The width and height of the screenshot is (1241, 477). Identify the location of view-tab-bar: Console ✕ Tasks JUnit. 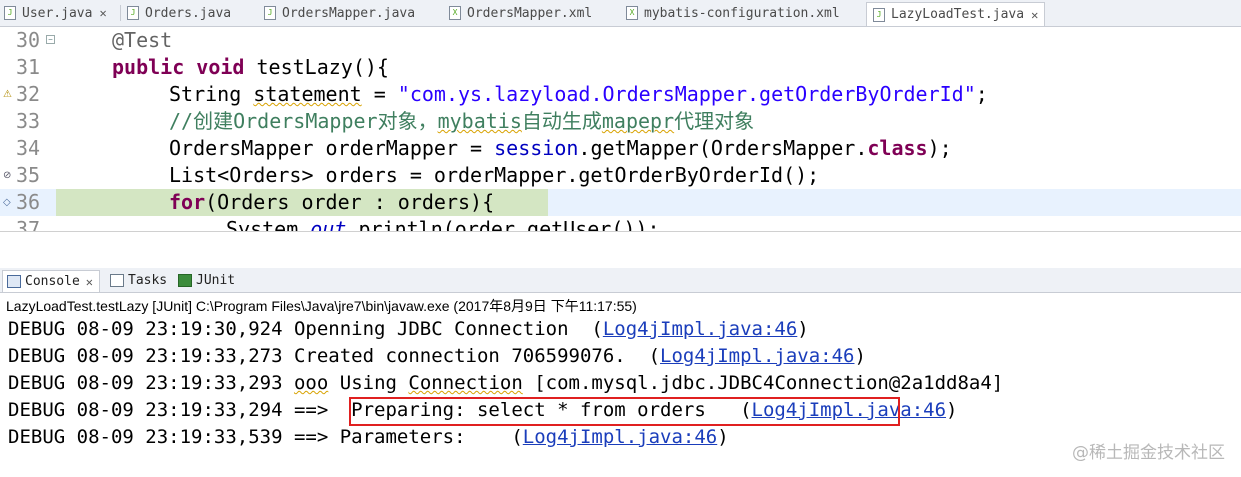
(620, 280).